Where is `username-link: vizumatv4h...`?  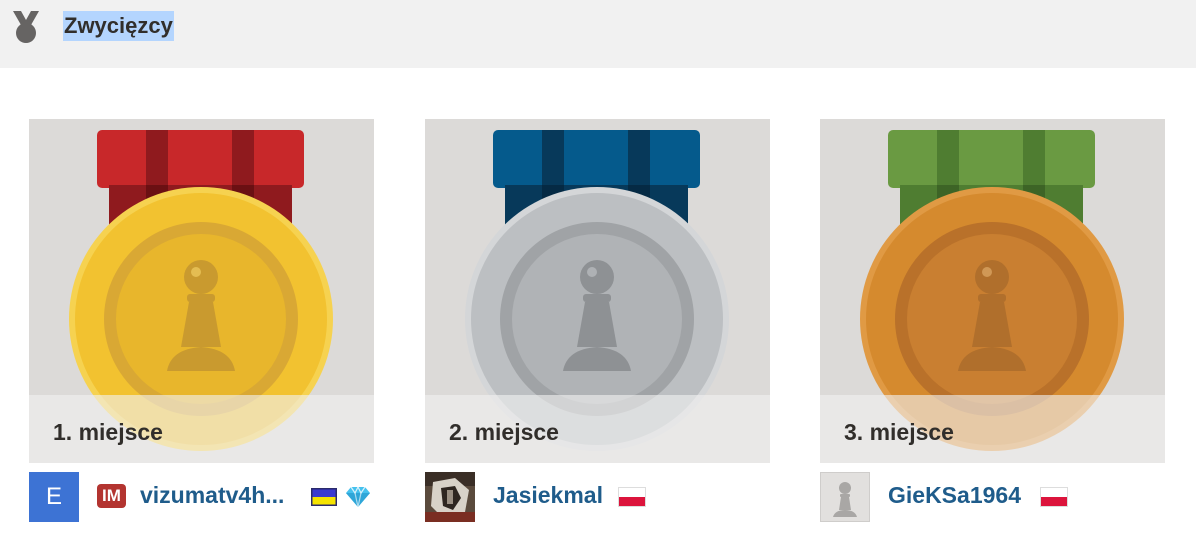
username-link: vizumatv4h... is located at coordinates (212, 495).